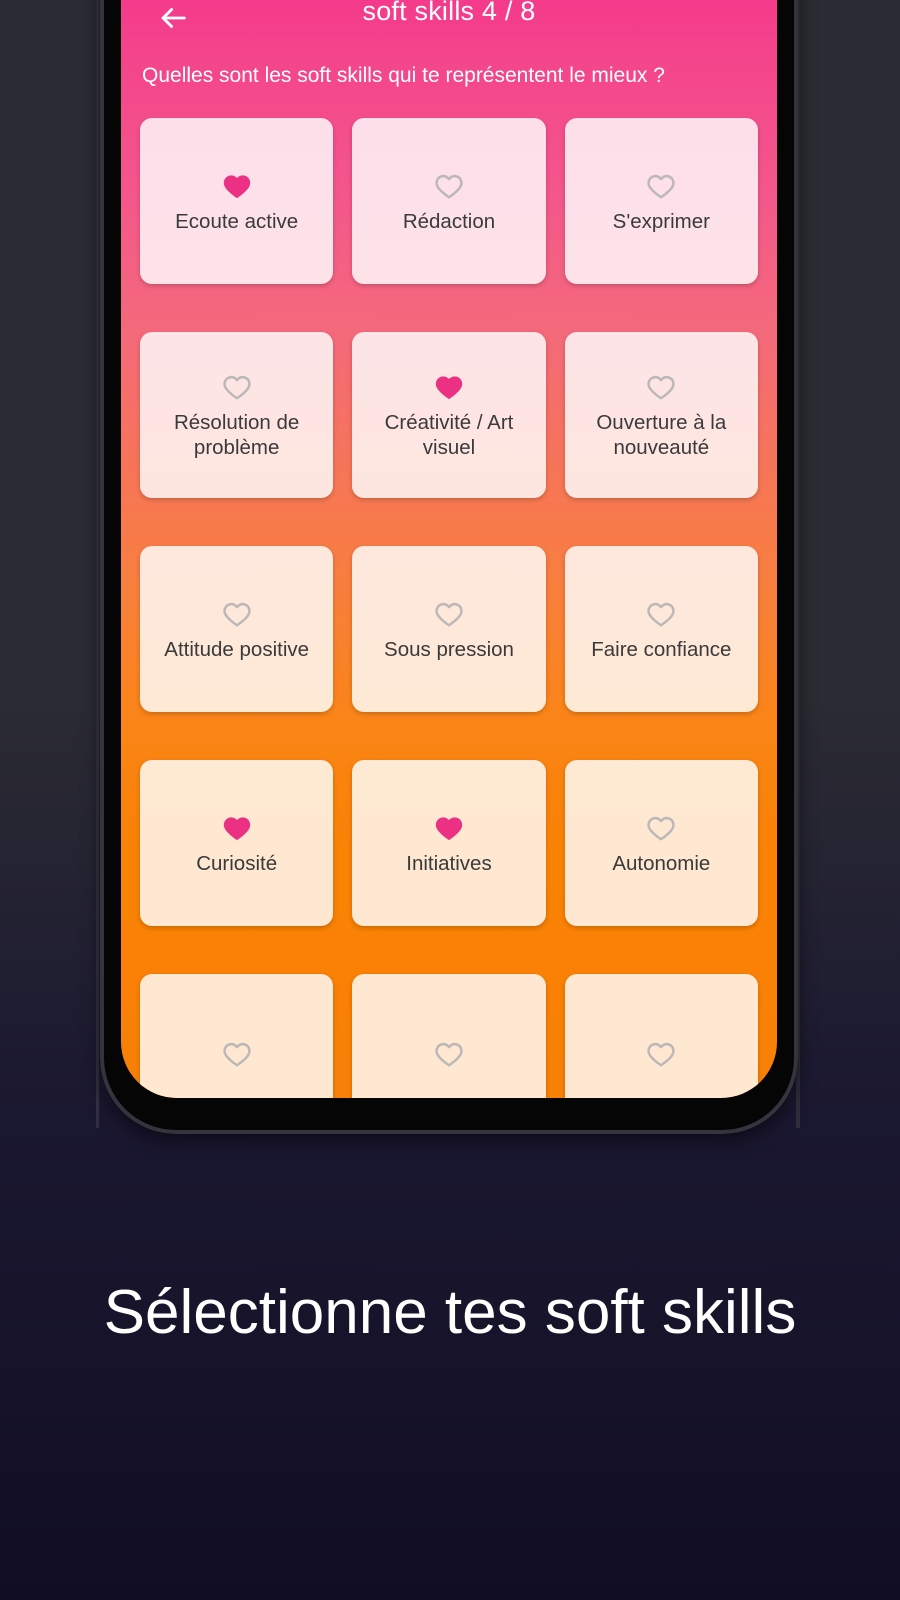  Describe the element at coordinates (661, 221) in the screenshot. I see `skill-card-label: S'exprimer` at that location.